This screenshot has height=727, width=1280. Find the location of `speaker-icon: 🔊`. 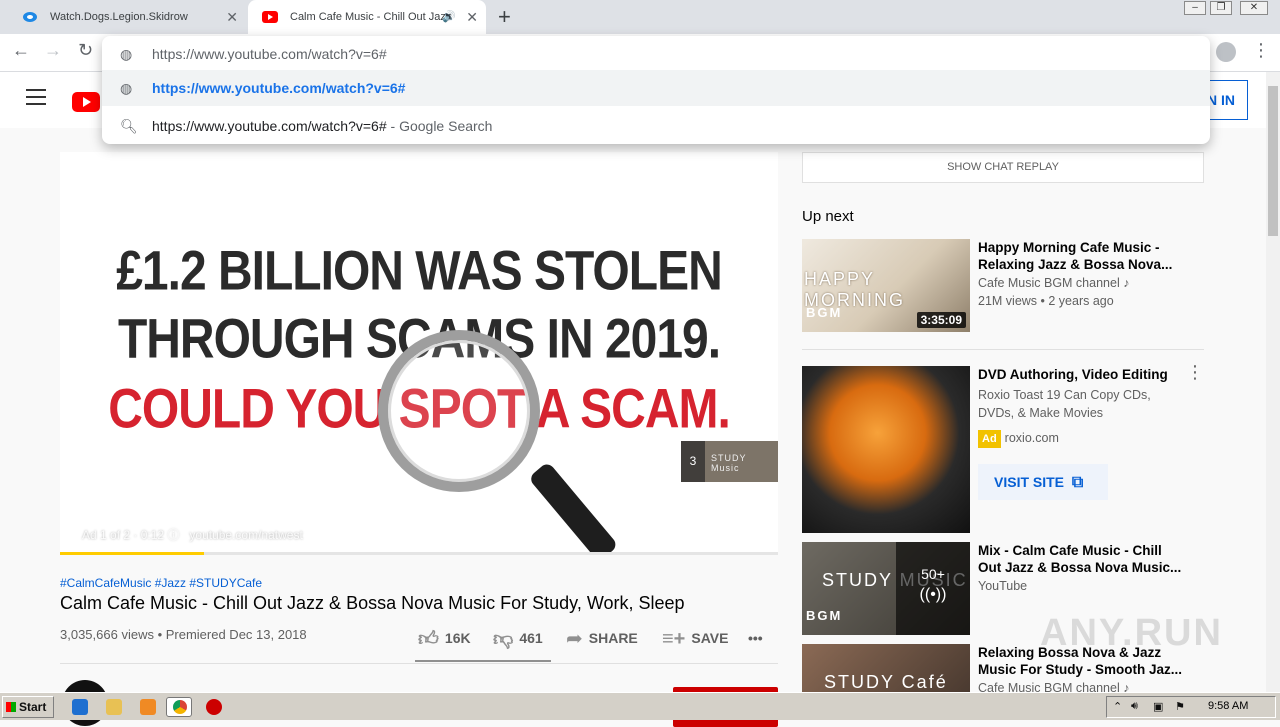

speaker-icon: 🔊 is located at coordinates (449, 17).